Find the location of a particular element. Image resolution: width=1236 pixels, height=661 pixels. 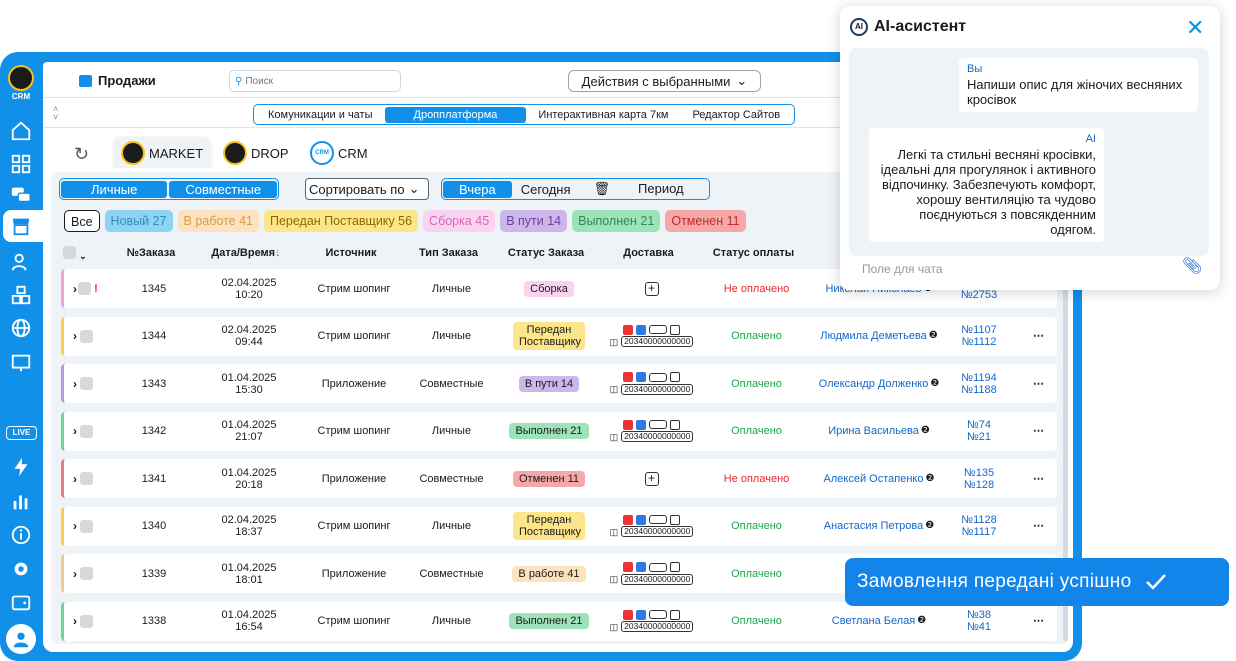

tab-interactive-map: Интерактивная карта 7км is located at coordinates (603, 115).